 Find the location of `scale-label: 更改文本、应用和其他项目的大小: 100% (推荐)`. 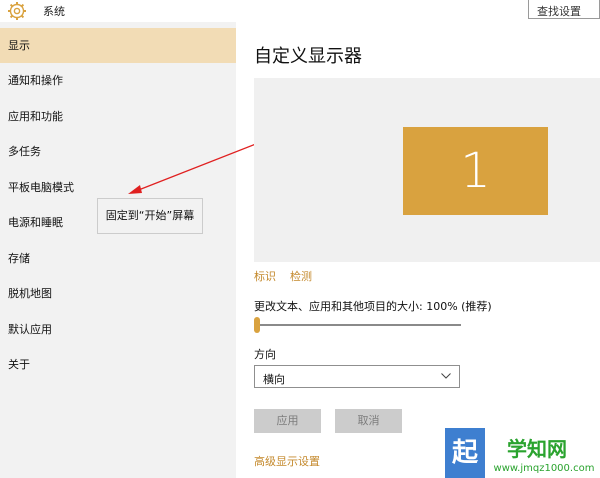

scale-label: 更改文本、应用和其他项目的大小: 100% (推荐) is located at coordinates (373, 306).